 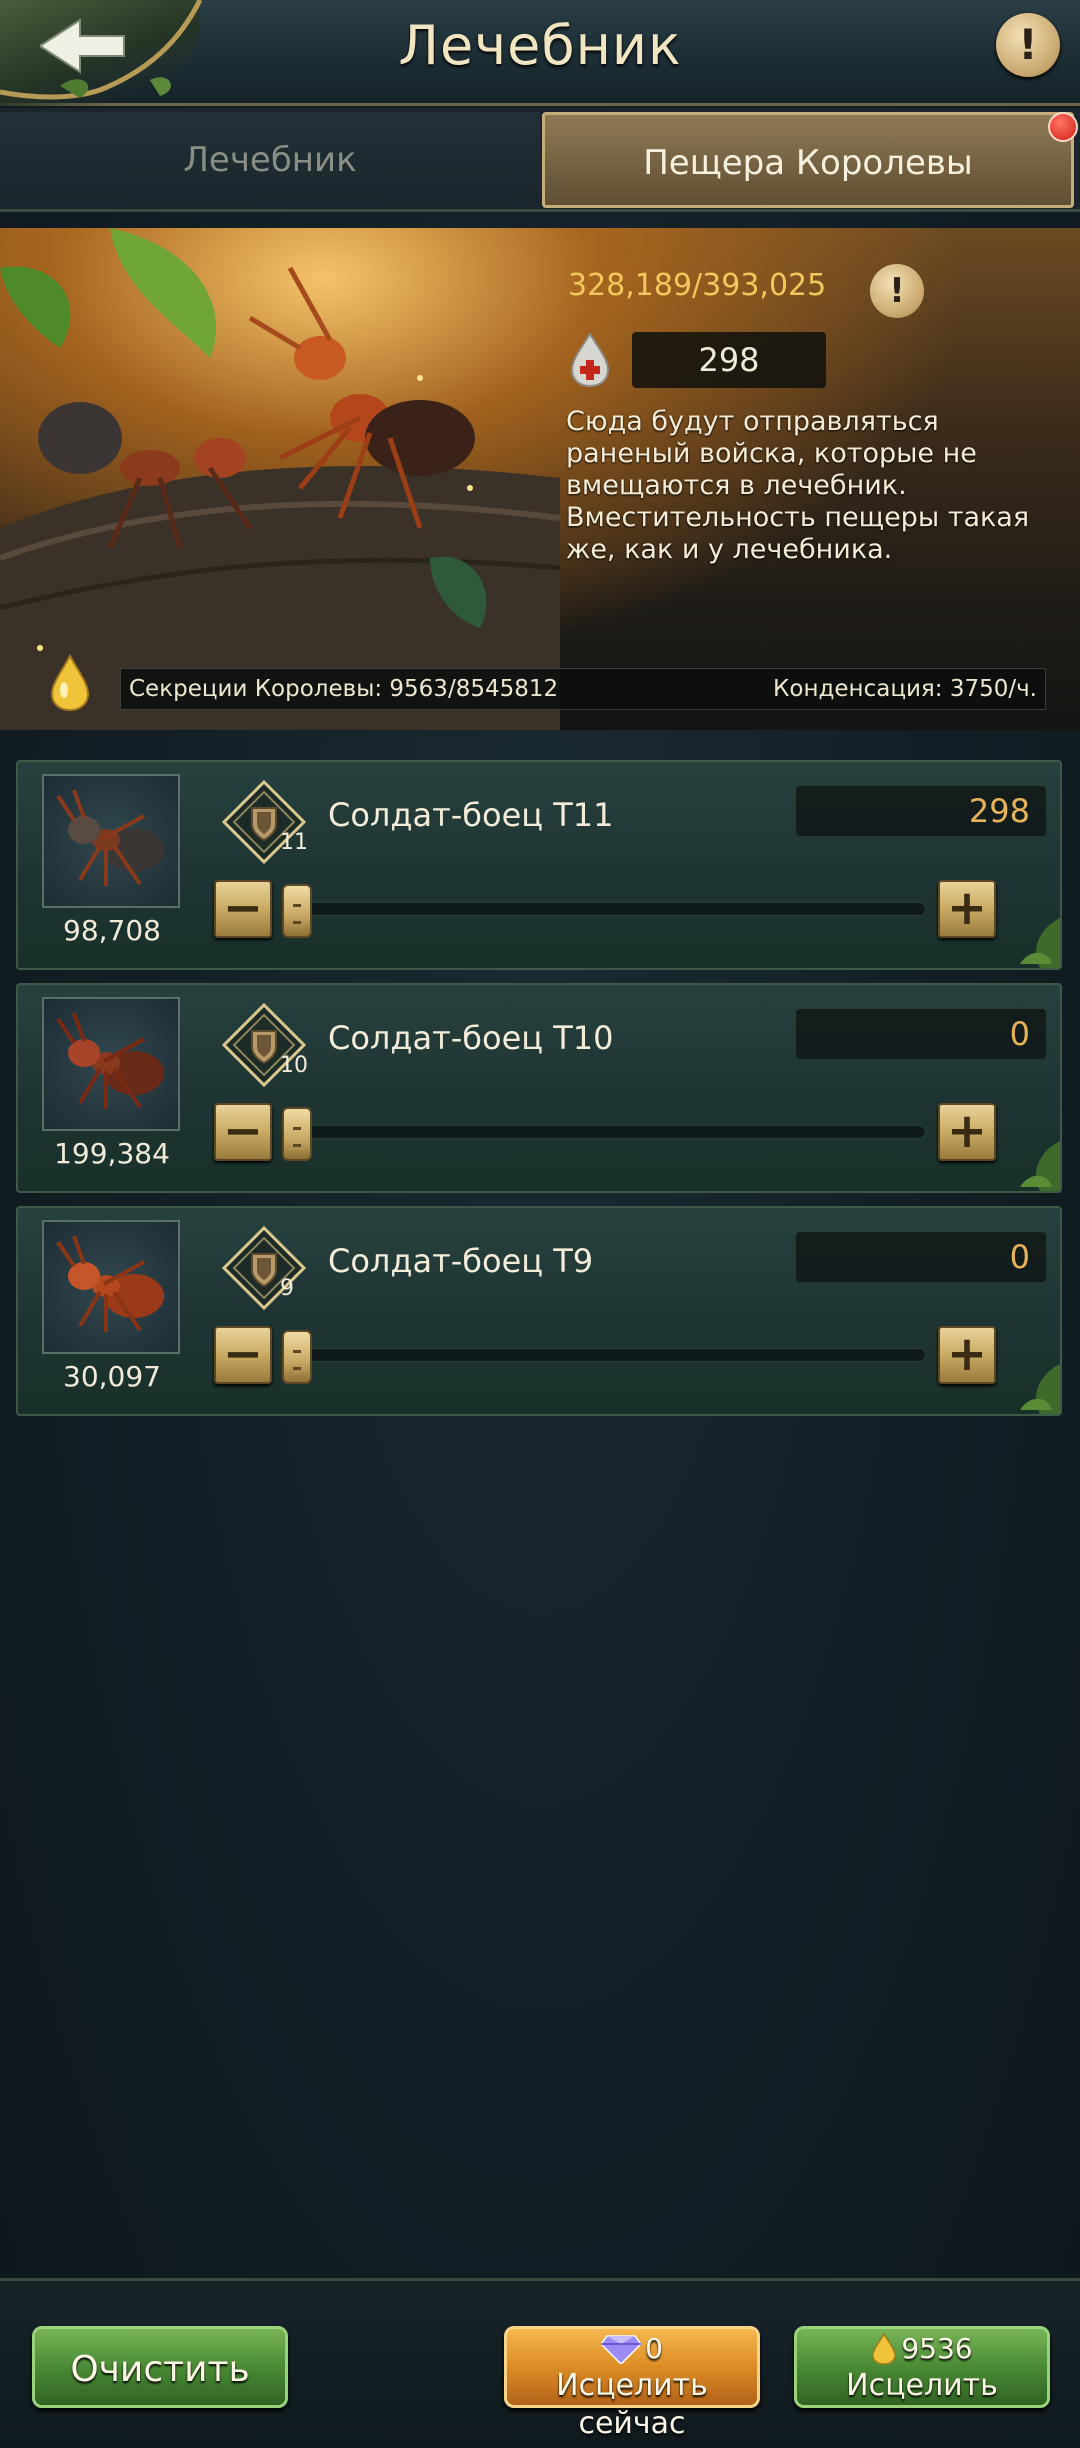 What do you see at coordinates (590, 360) in the screenshot?
I see `blood-drop-icon` at bounding box center [590, 360].